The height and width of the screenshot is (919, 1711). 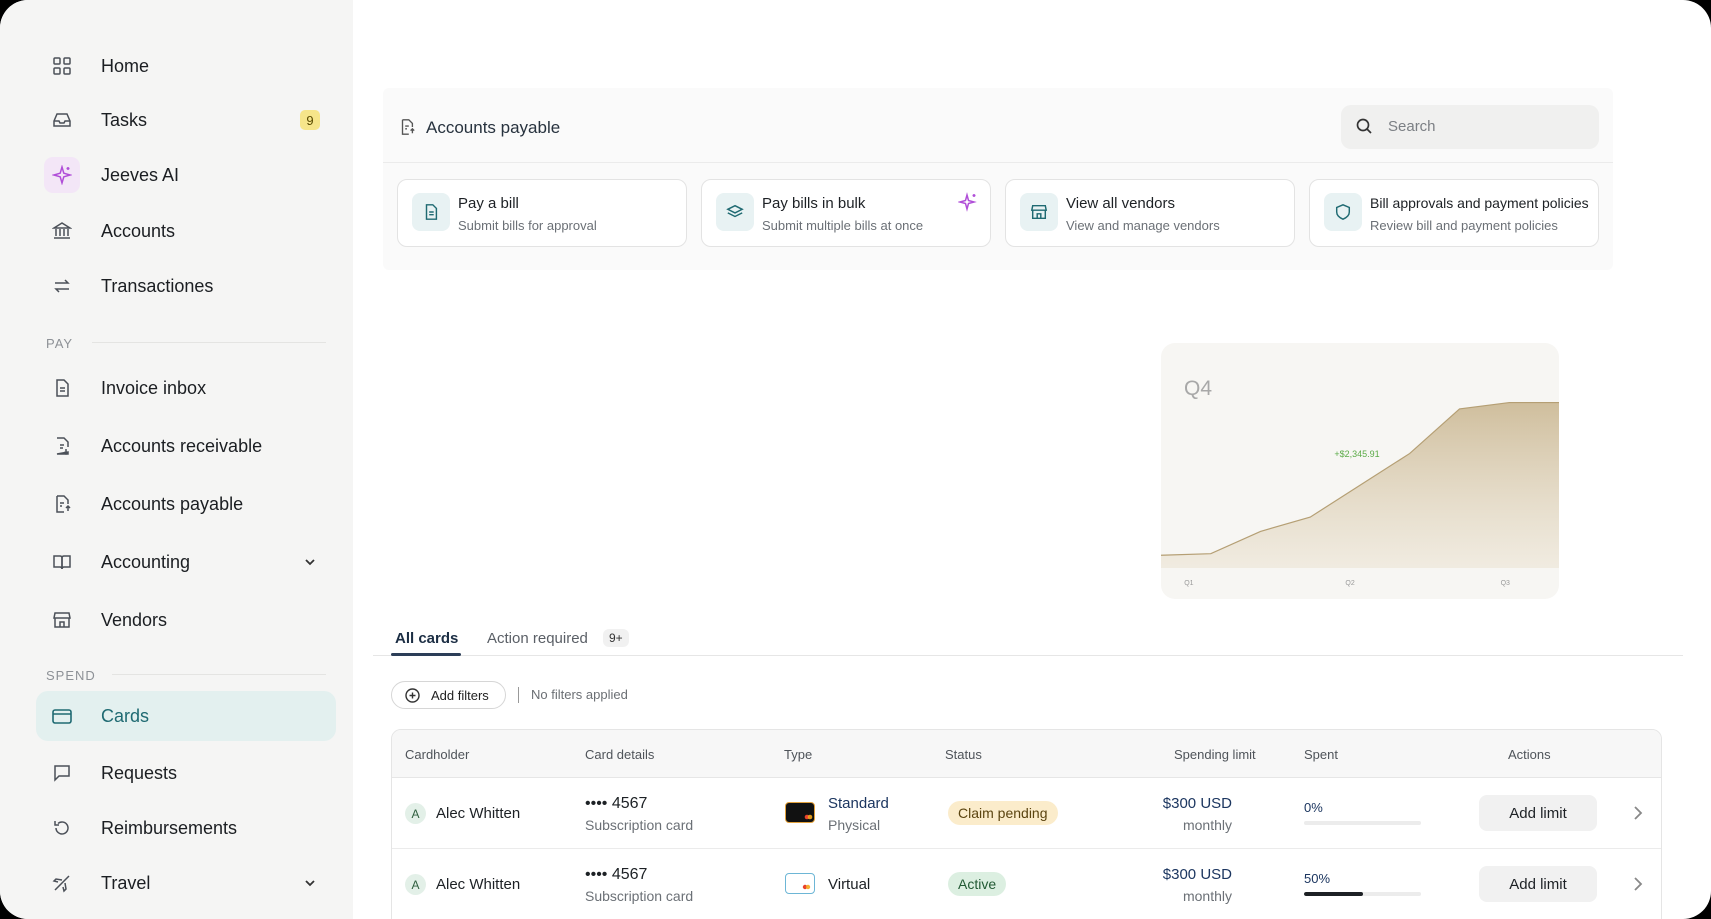 I want to click on sidebar-item-requests: Requests, so click(x=186, y=773).